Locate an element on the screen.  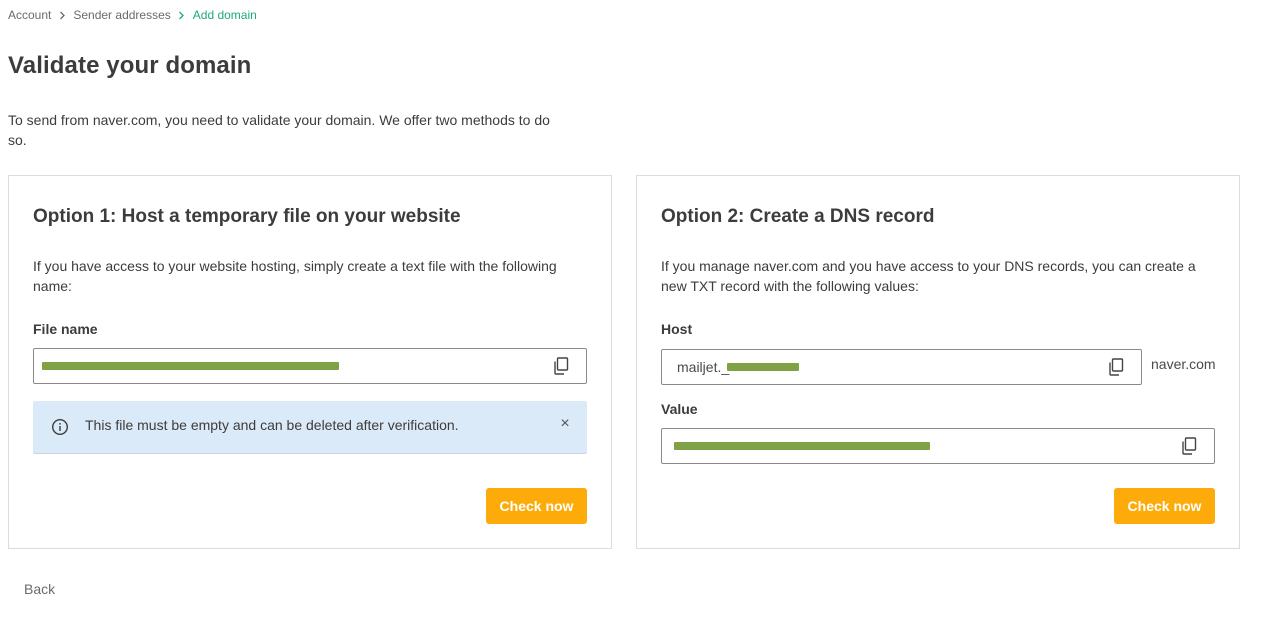
option2-check-now-button: Check now is located at coordinates (1164, 506).